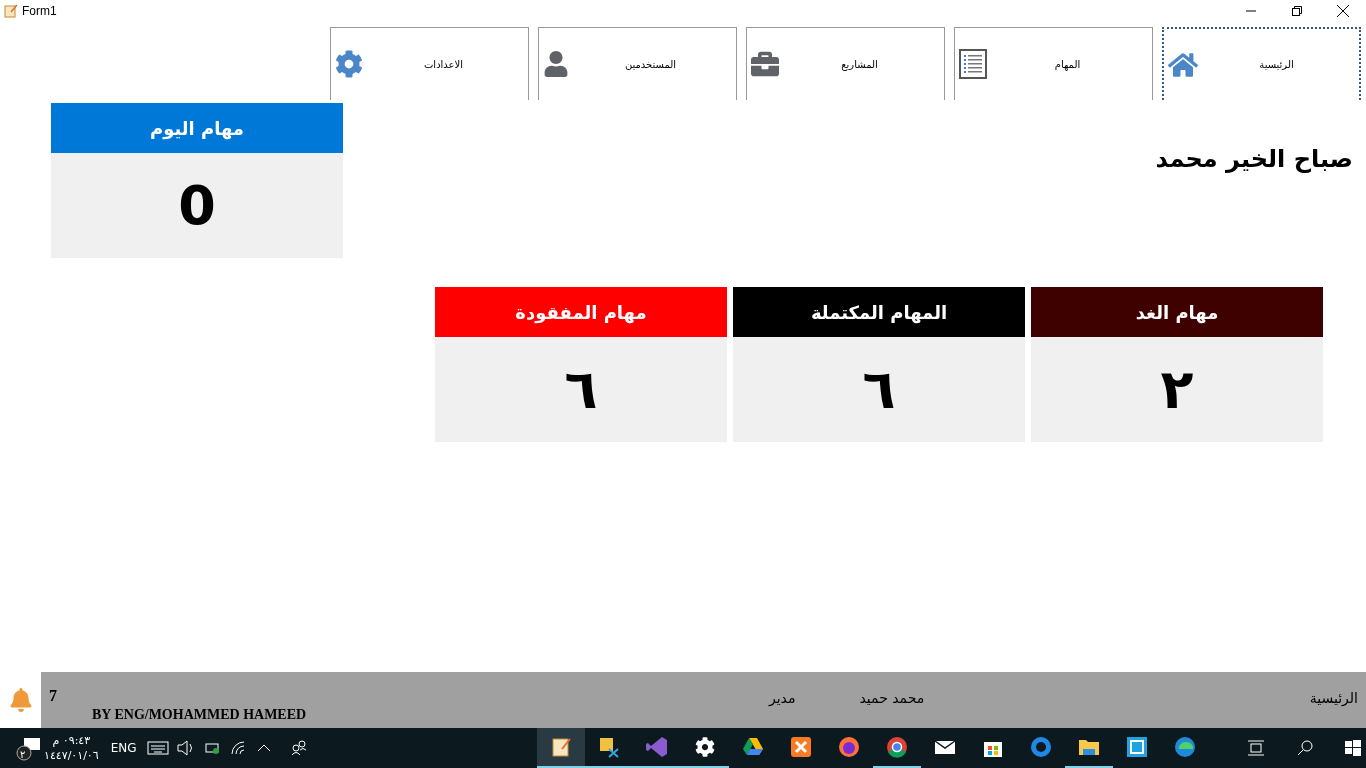  What do you see at coordinates (1177, 312) in the screenshot?
I see `card-header: مهام الغد` at bounding box center [1177, 312].